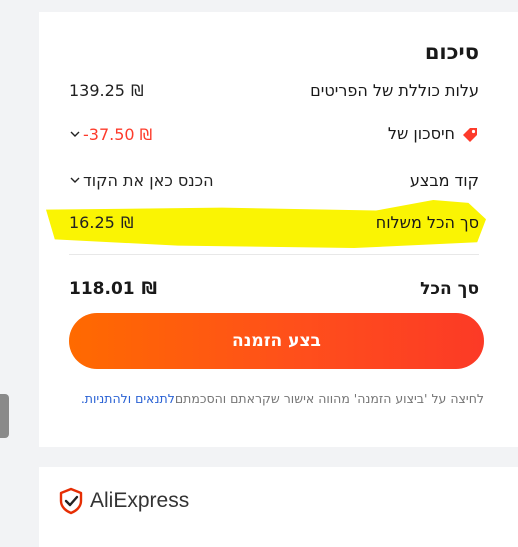 The width and height of the screenshot is (518, 547). I want to click on promo-label: קוד מבצע, so click(444, 180).